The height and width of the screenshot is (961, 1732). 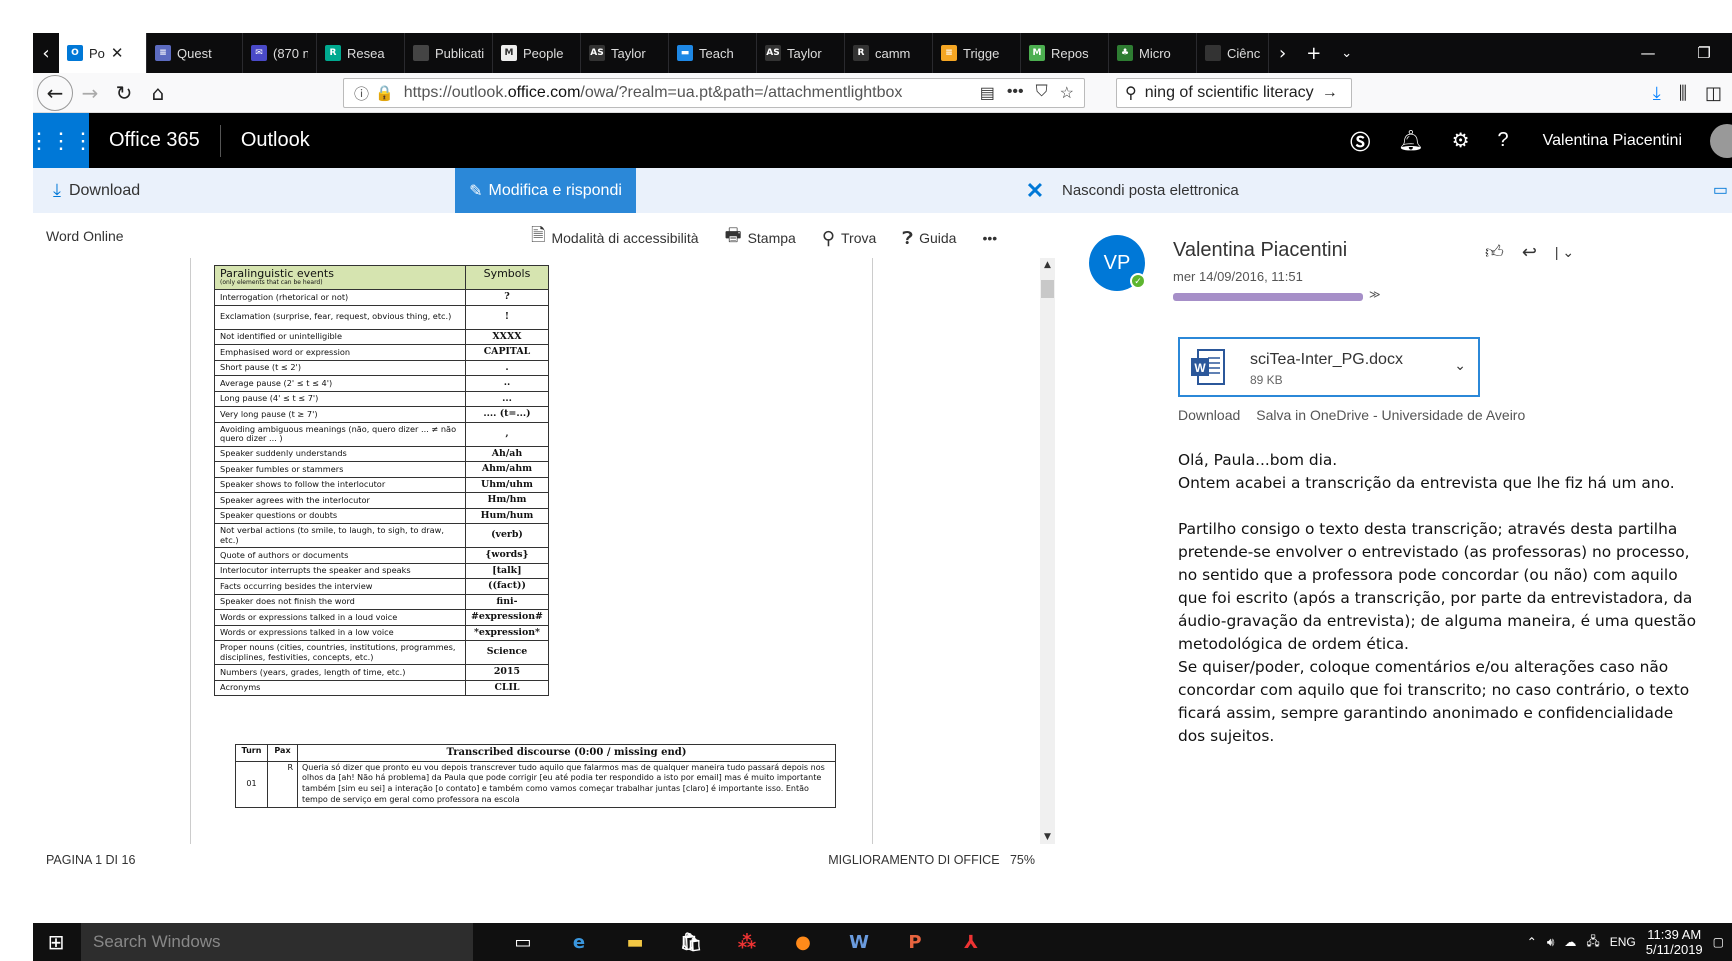 What do you see at coordinates (1047, 289) in the screenshot?
I see `scroll-thumb` at bounding box center [1047, 289].